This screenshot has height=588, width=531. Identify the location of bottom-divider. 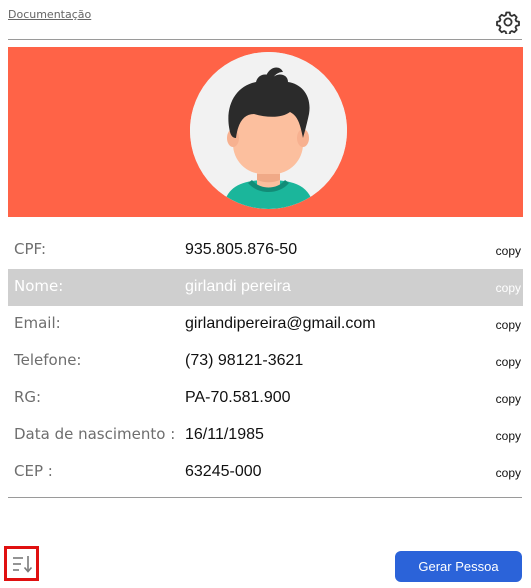
(265, 497).